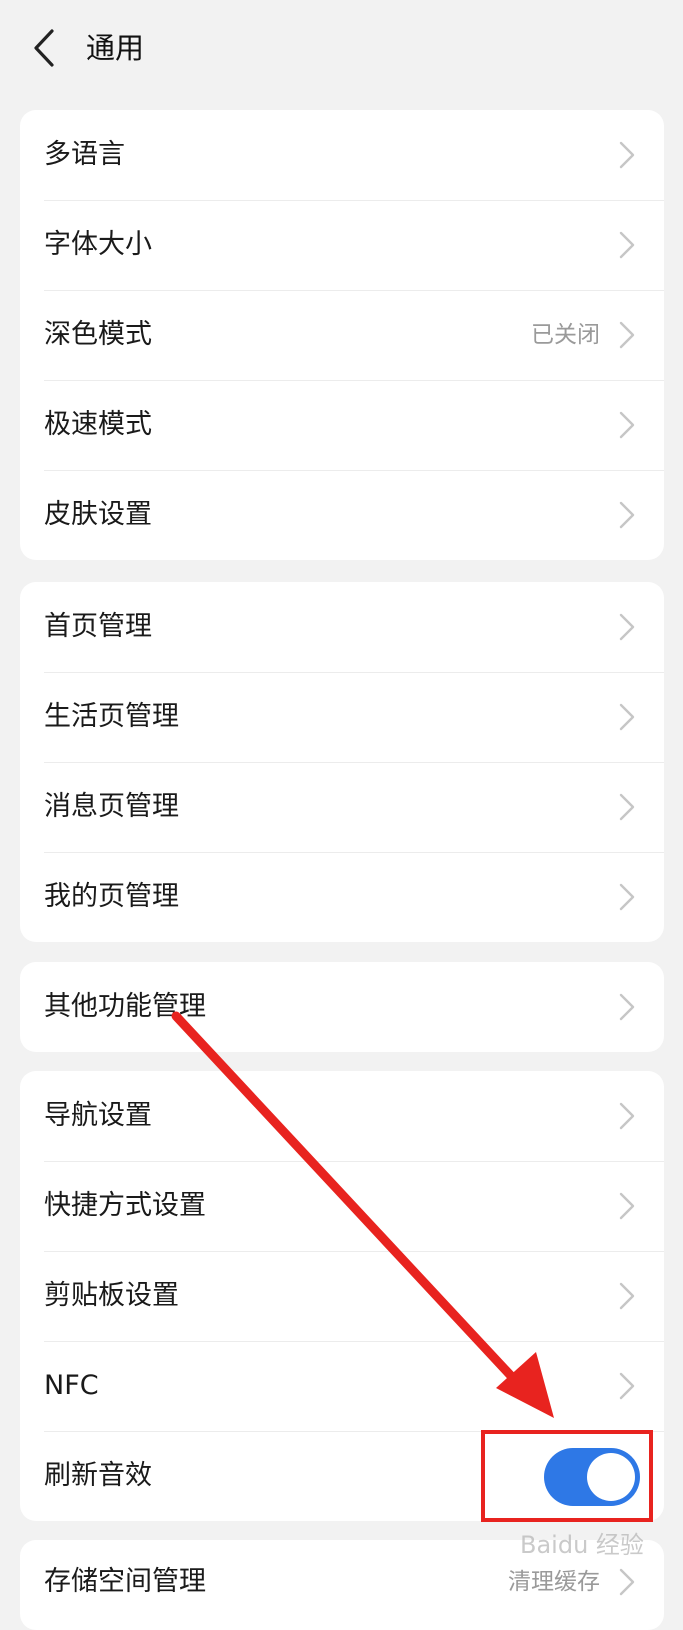 This screenshot has height=1630, width=683. Describe the element at coordinates (98, 1475) in the screenshot. I see `settings-item-label: 刷新音效` at that location.